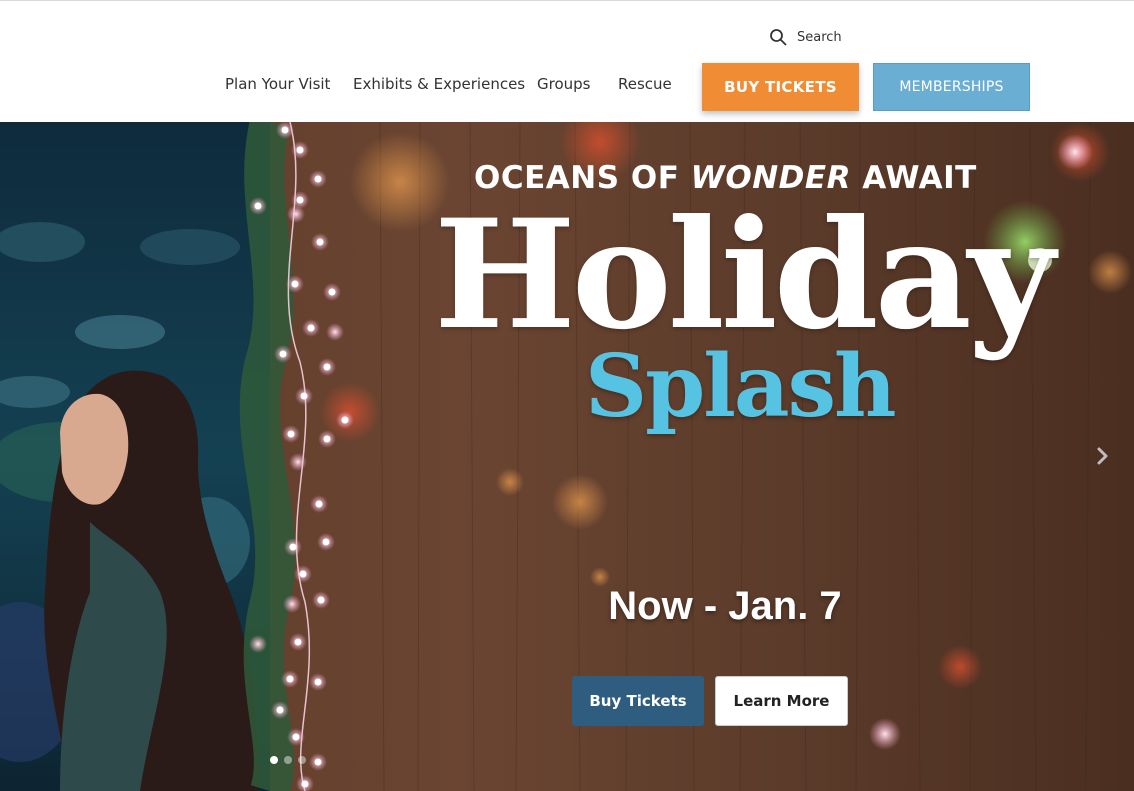  What do you see at coordinates (781, 701) in the screenshot?
I see `hero-learn-more-button: Learn More` at bounding box center [781, 701].